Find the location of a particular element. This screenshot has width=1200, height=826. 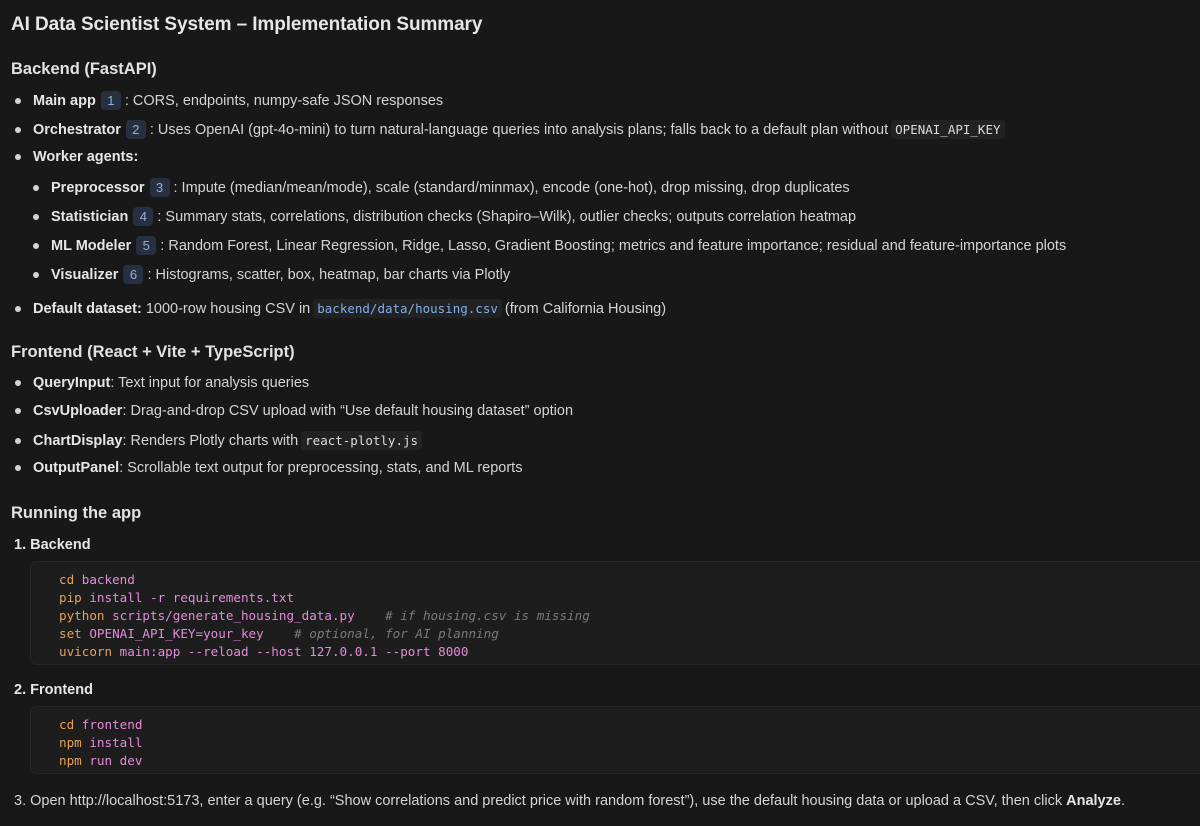

code-cmd: cd backend is located at coordinates (97, 579).